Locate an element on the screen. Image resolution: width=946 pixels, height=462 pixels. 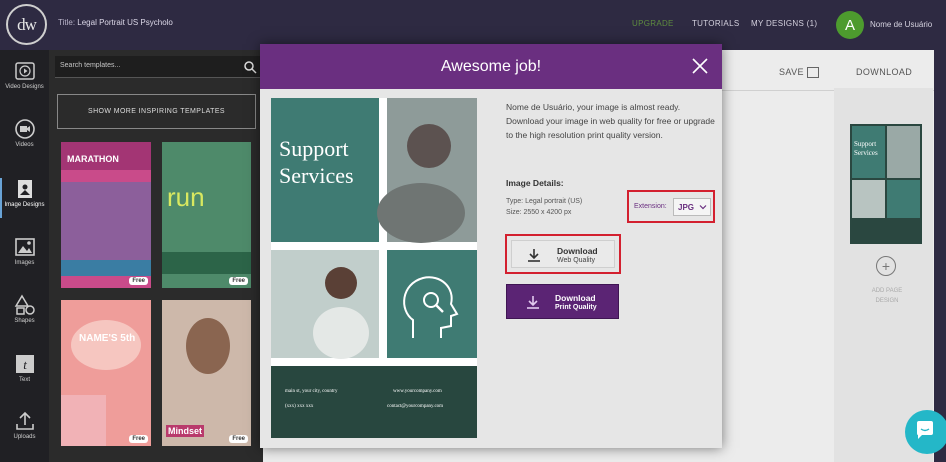
chat-icon is located at coordinates (925, 430).